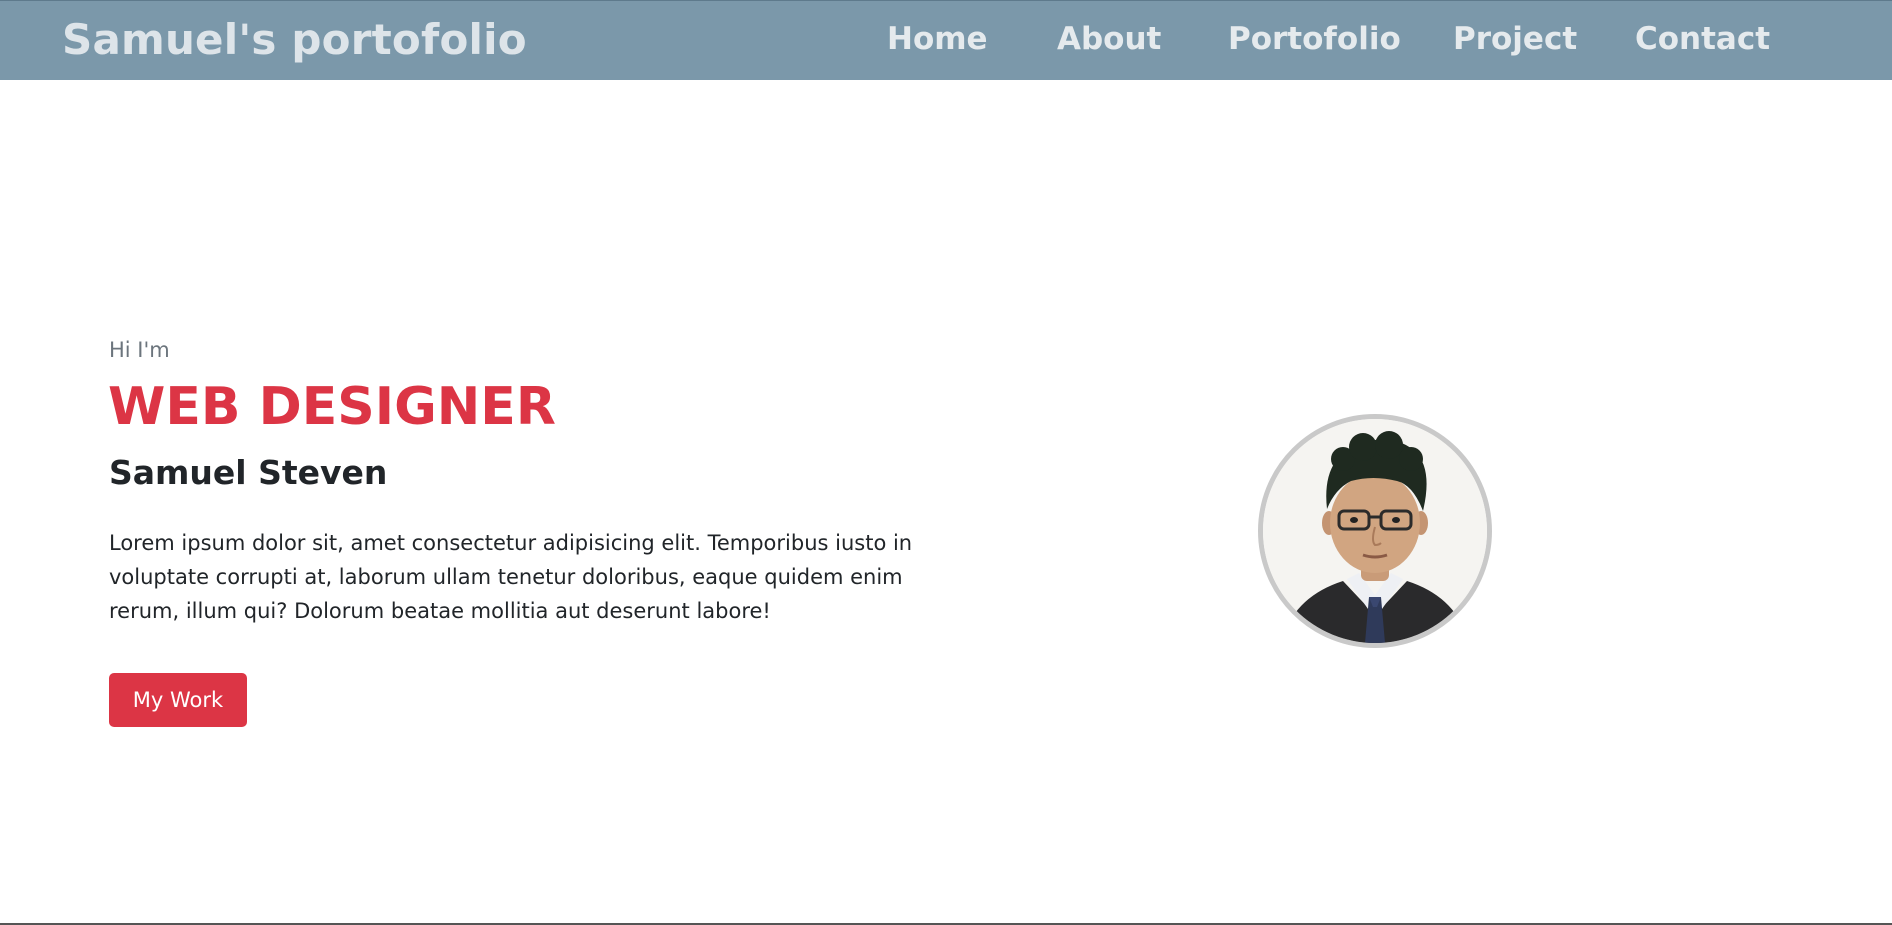  I want to click on nav-link-about: About, so click(1109, 39).